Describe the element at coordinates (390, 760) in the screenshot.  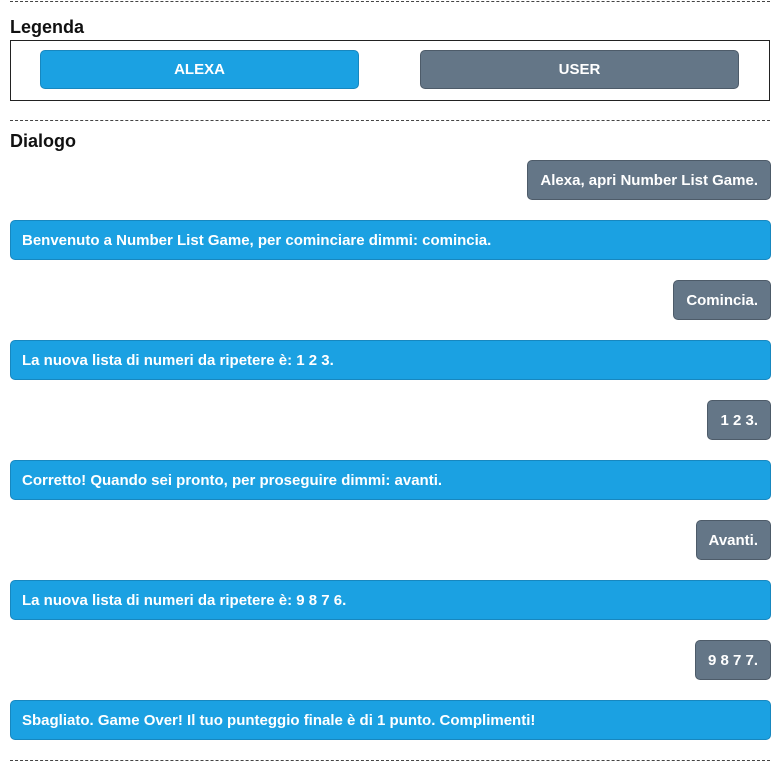
I see `bottom-divider` at that location.